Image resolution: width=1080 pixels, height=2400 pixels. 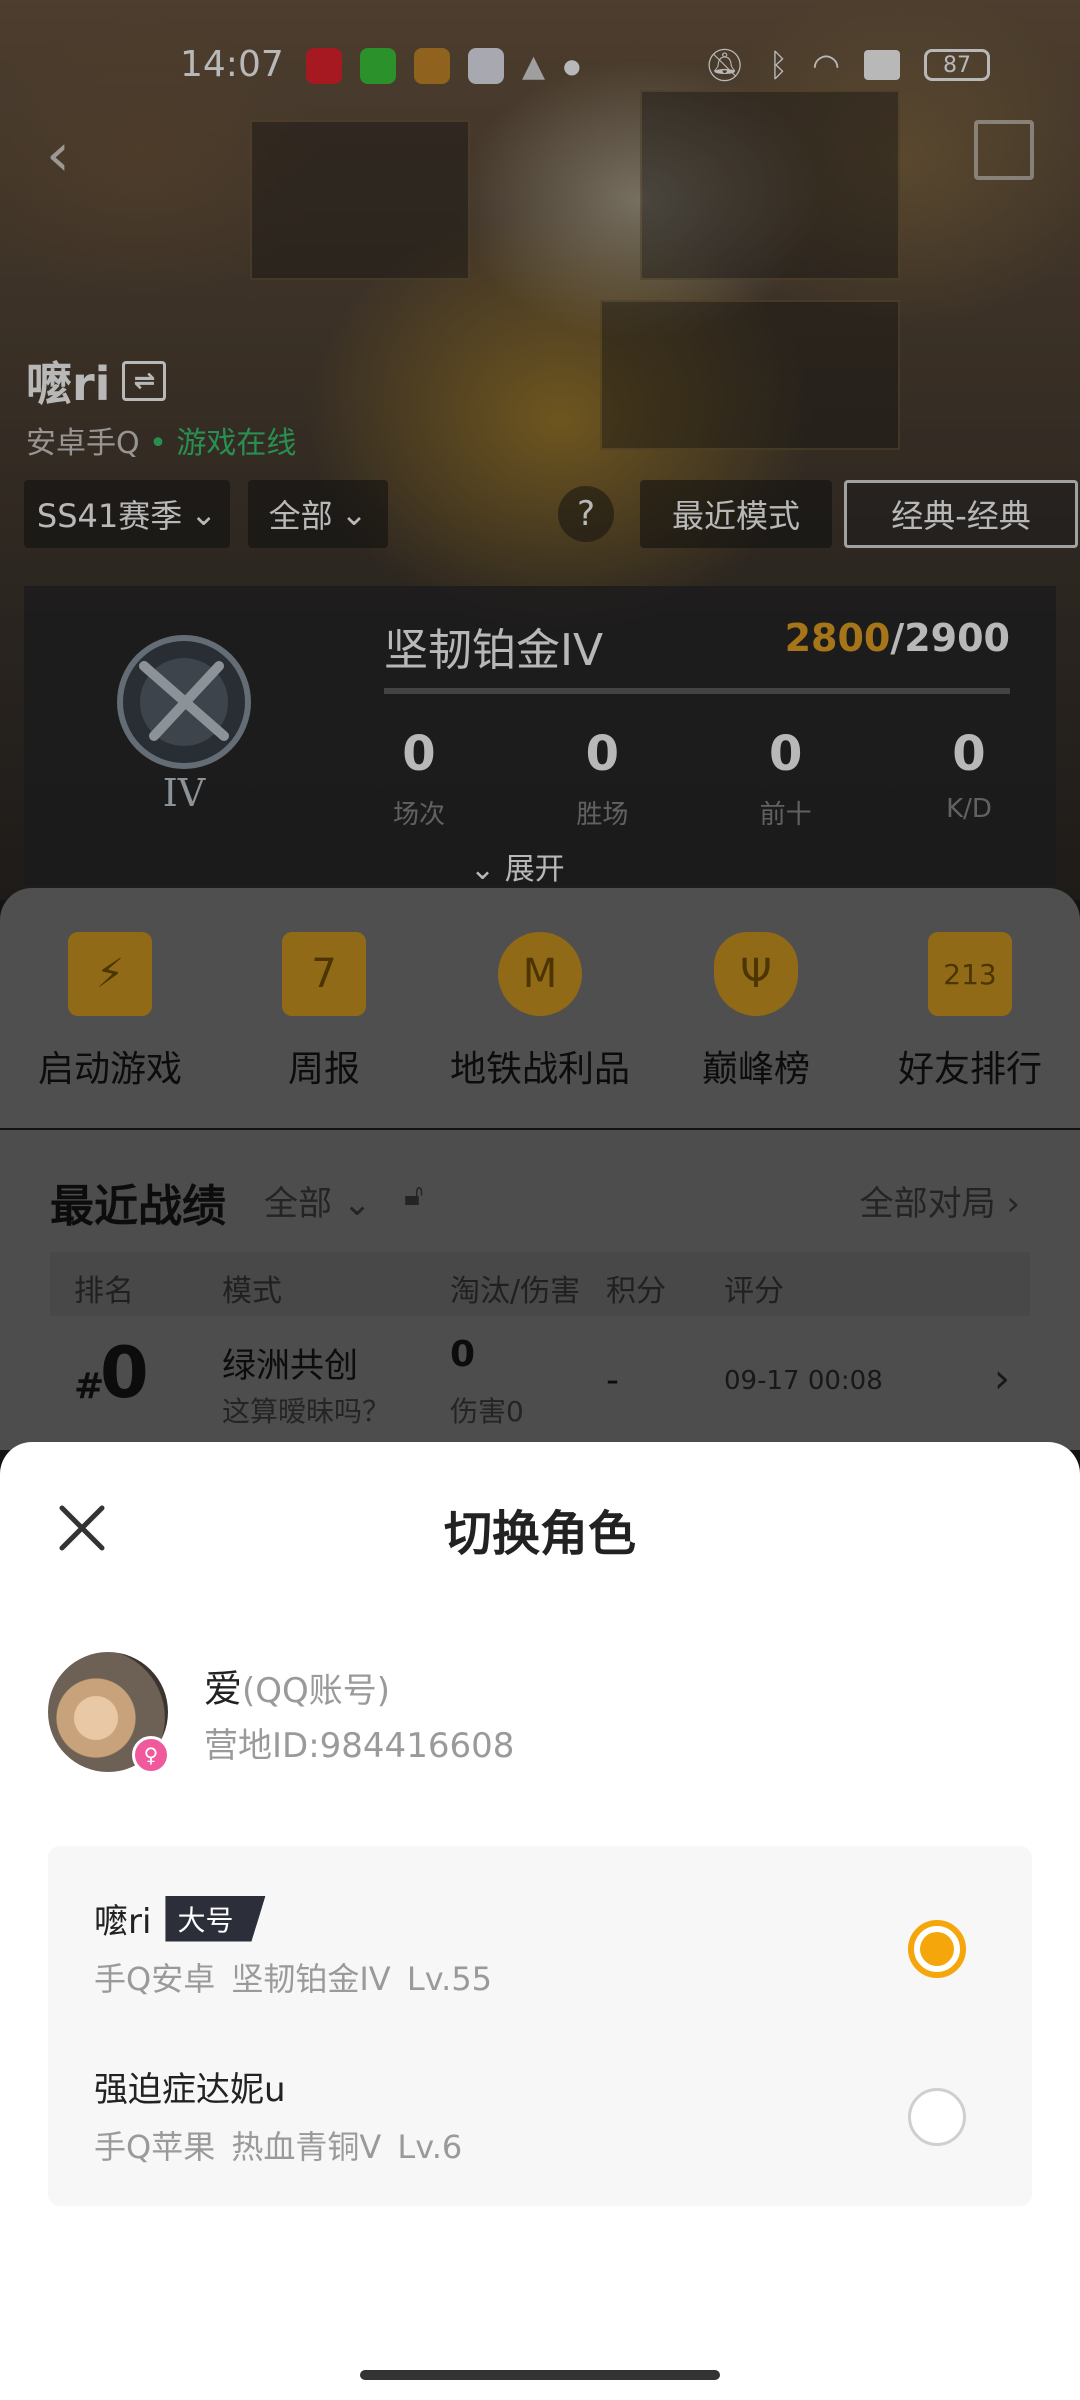 I want to click on female-icon: ♀, so click(x=151, y=1755).